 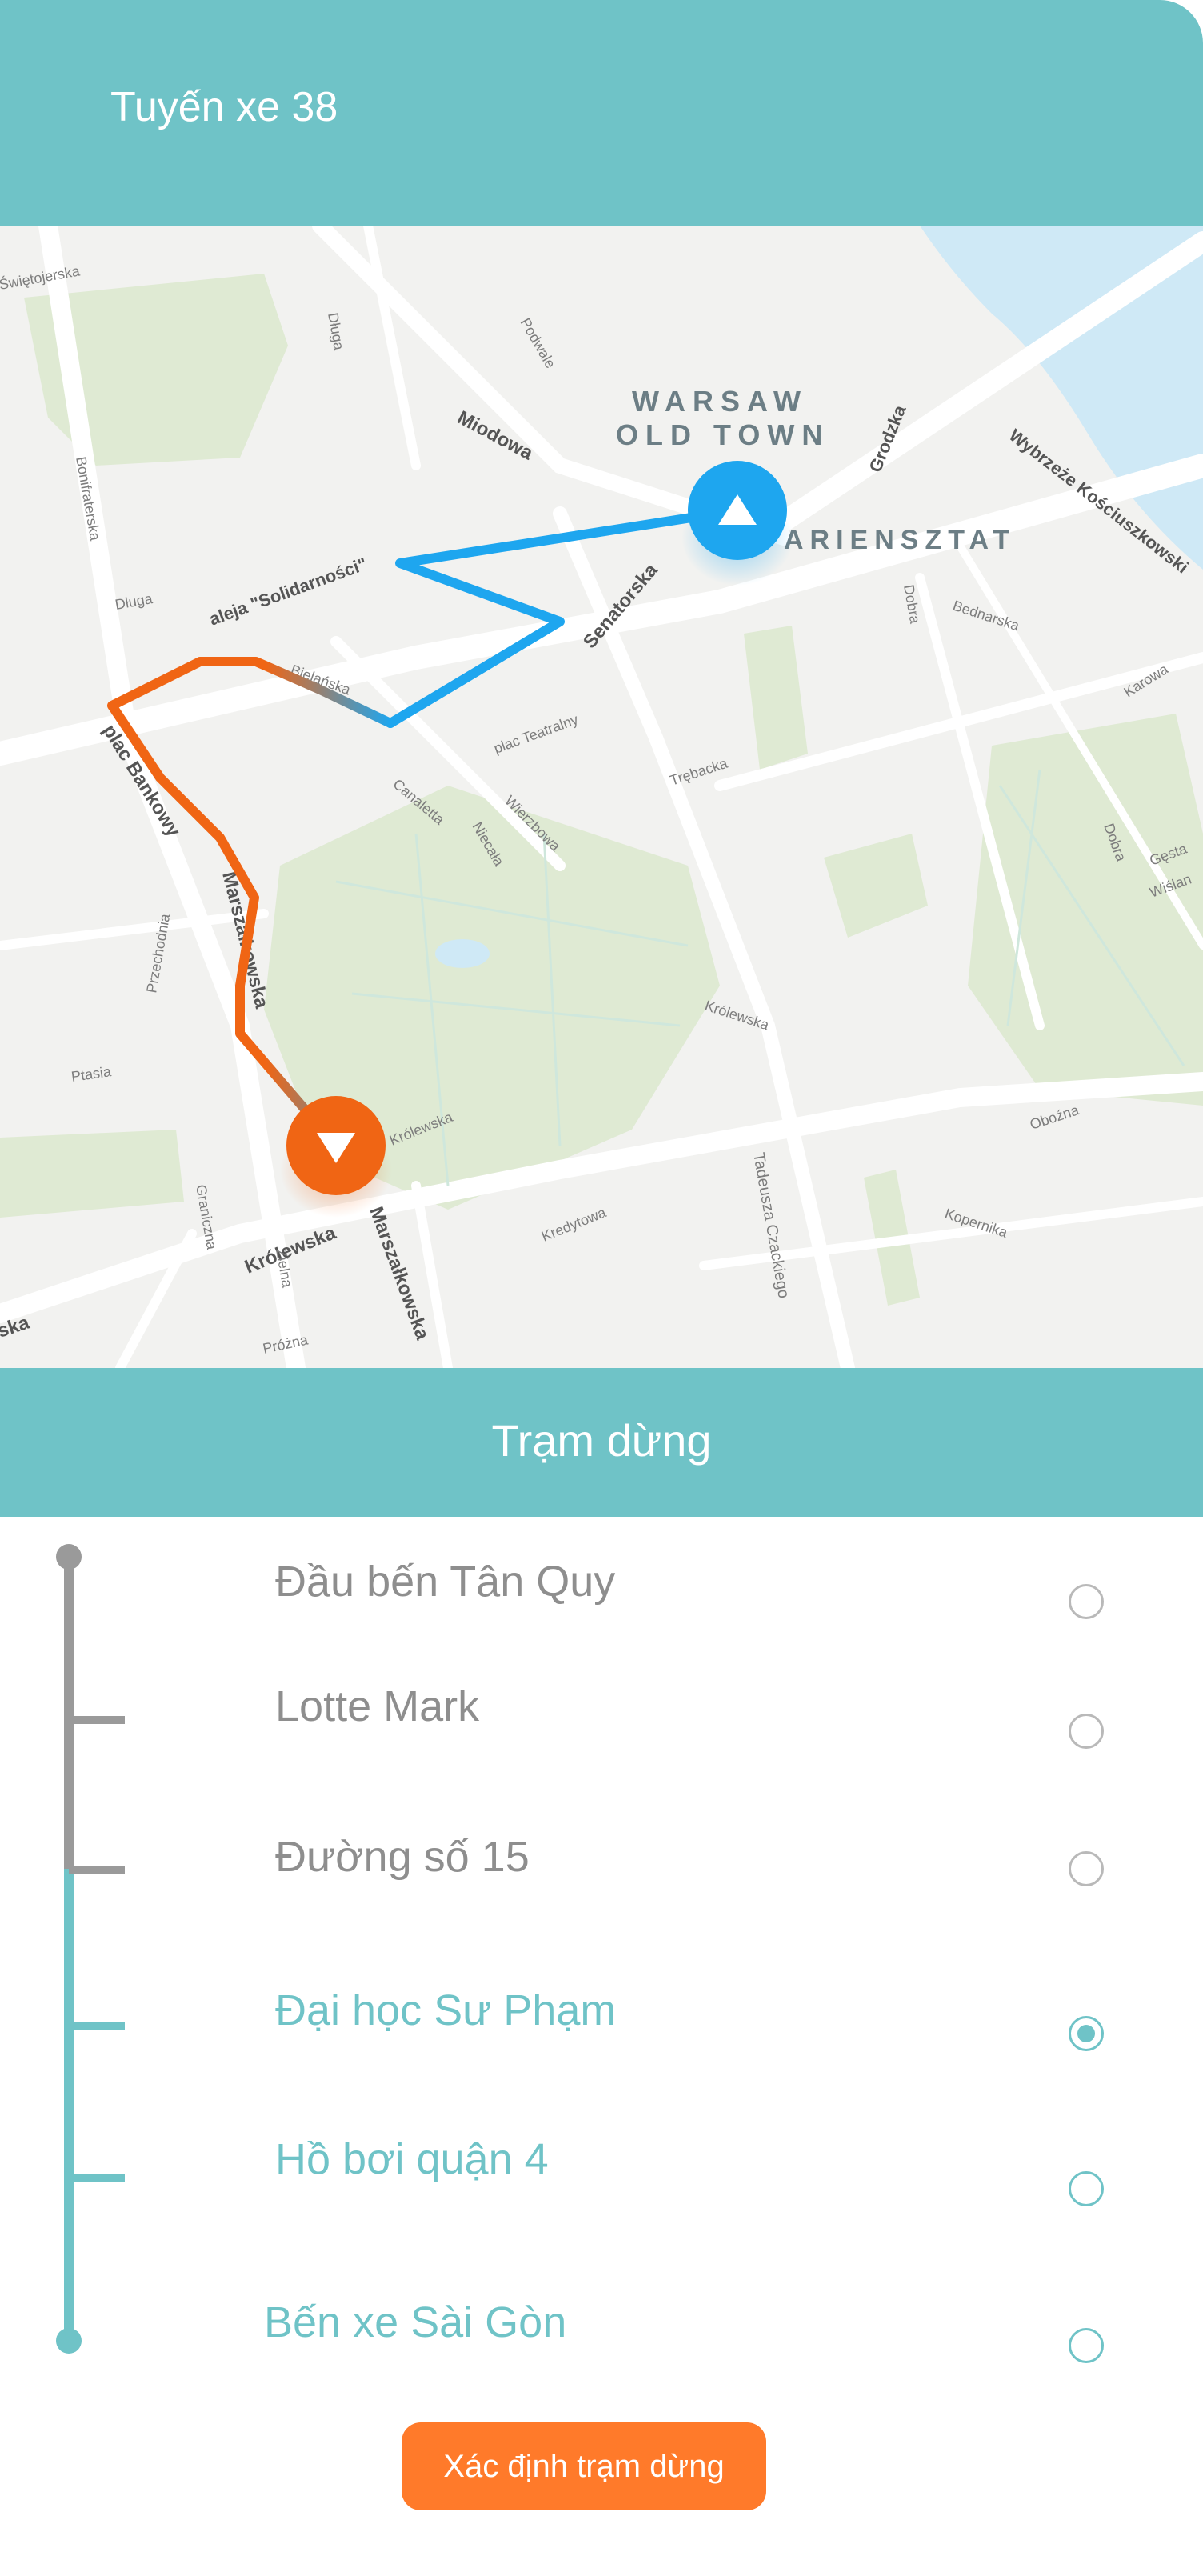 What do you see at coordinates (41, 277) in the screenshot?
I see `svg-text: Świętojerska` at bounding box center [41, 277].